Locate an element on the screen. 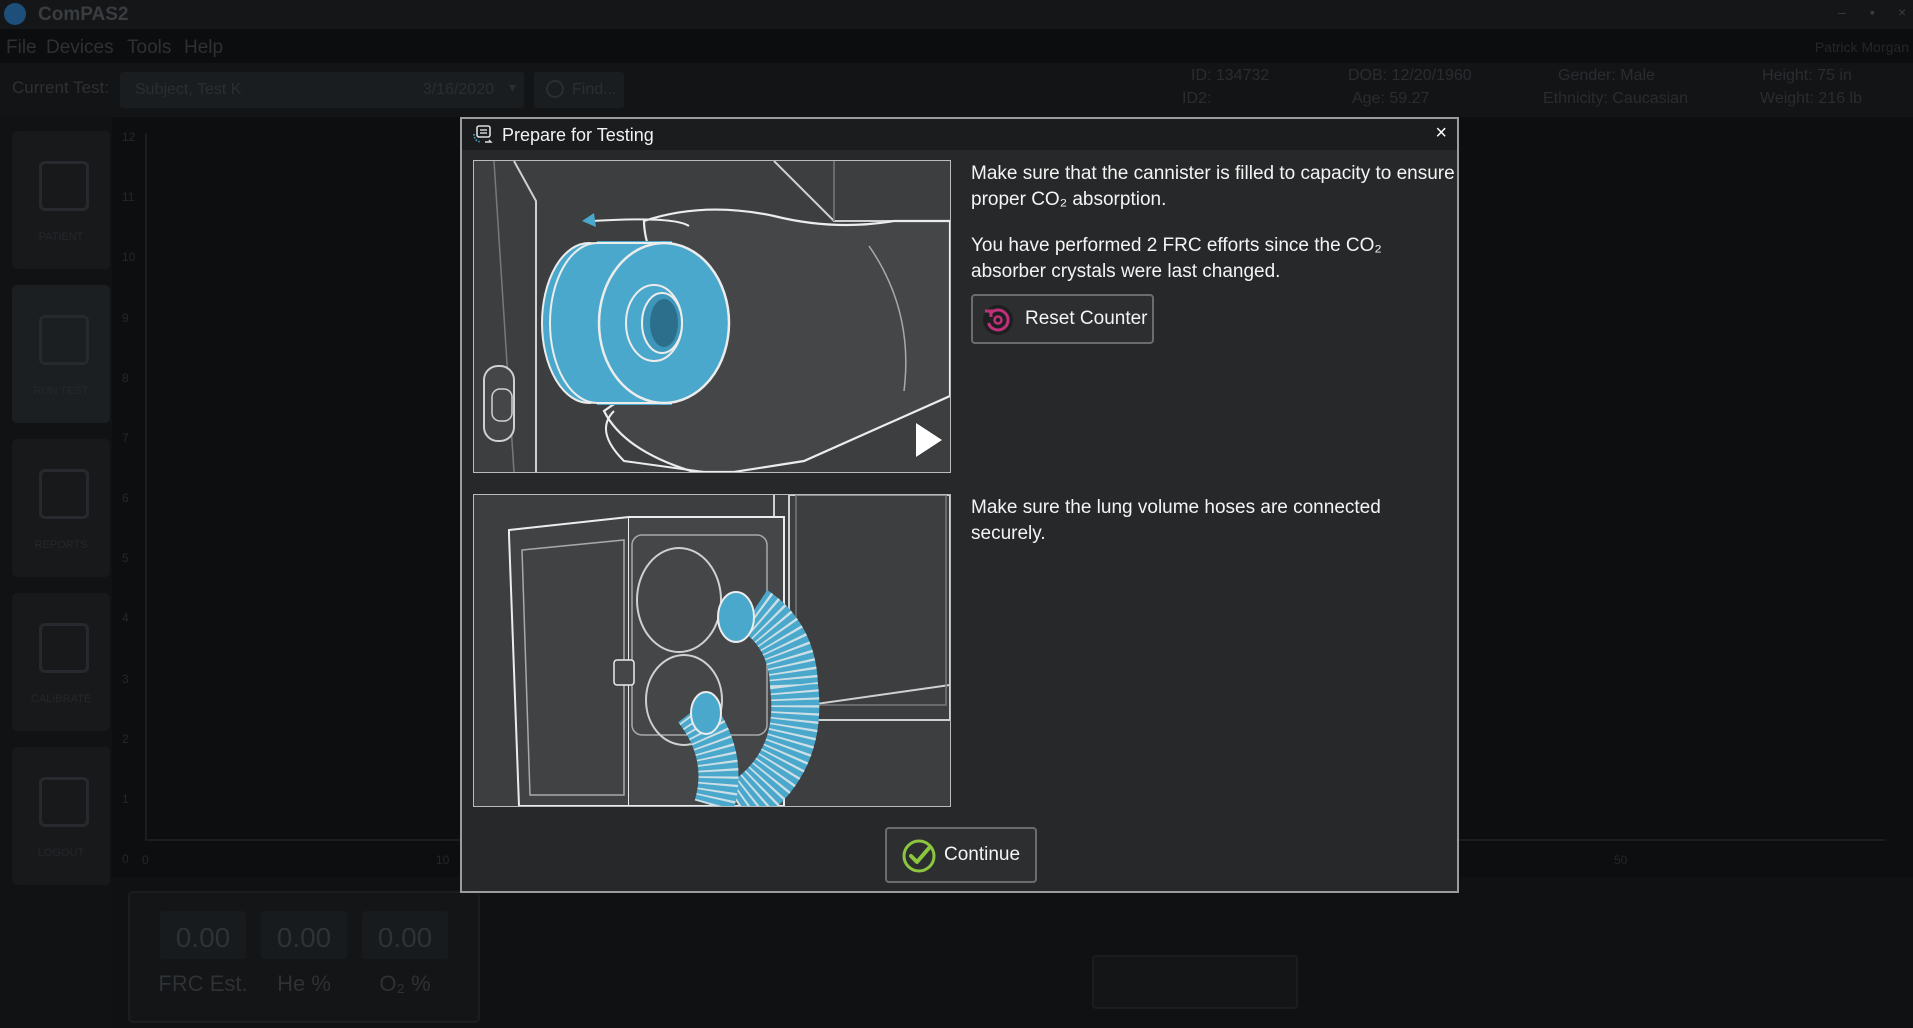 The height and width of the screenshot is (1028, 1913). patients-icon is located at coordinates (64, 186).